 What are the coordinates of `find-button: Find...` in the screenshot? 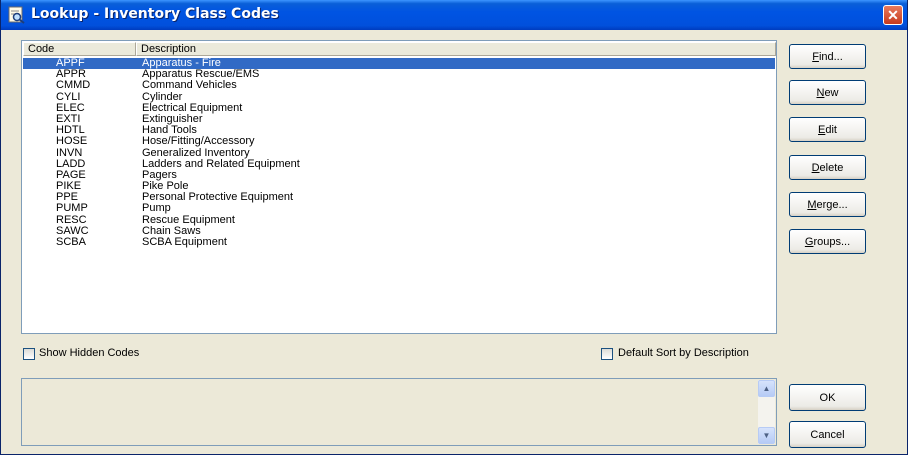 It's located at (827, 56).